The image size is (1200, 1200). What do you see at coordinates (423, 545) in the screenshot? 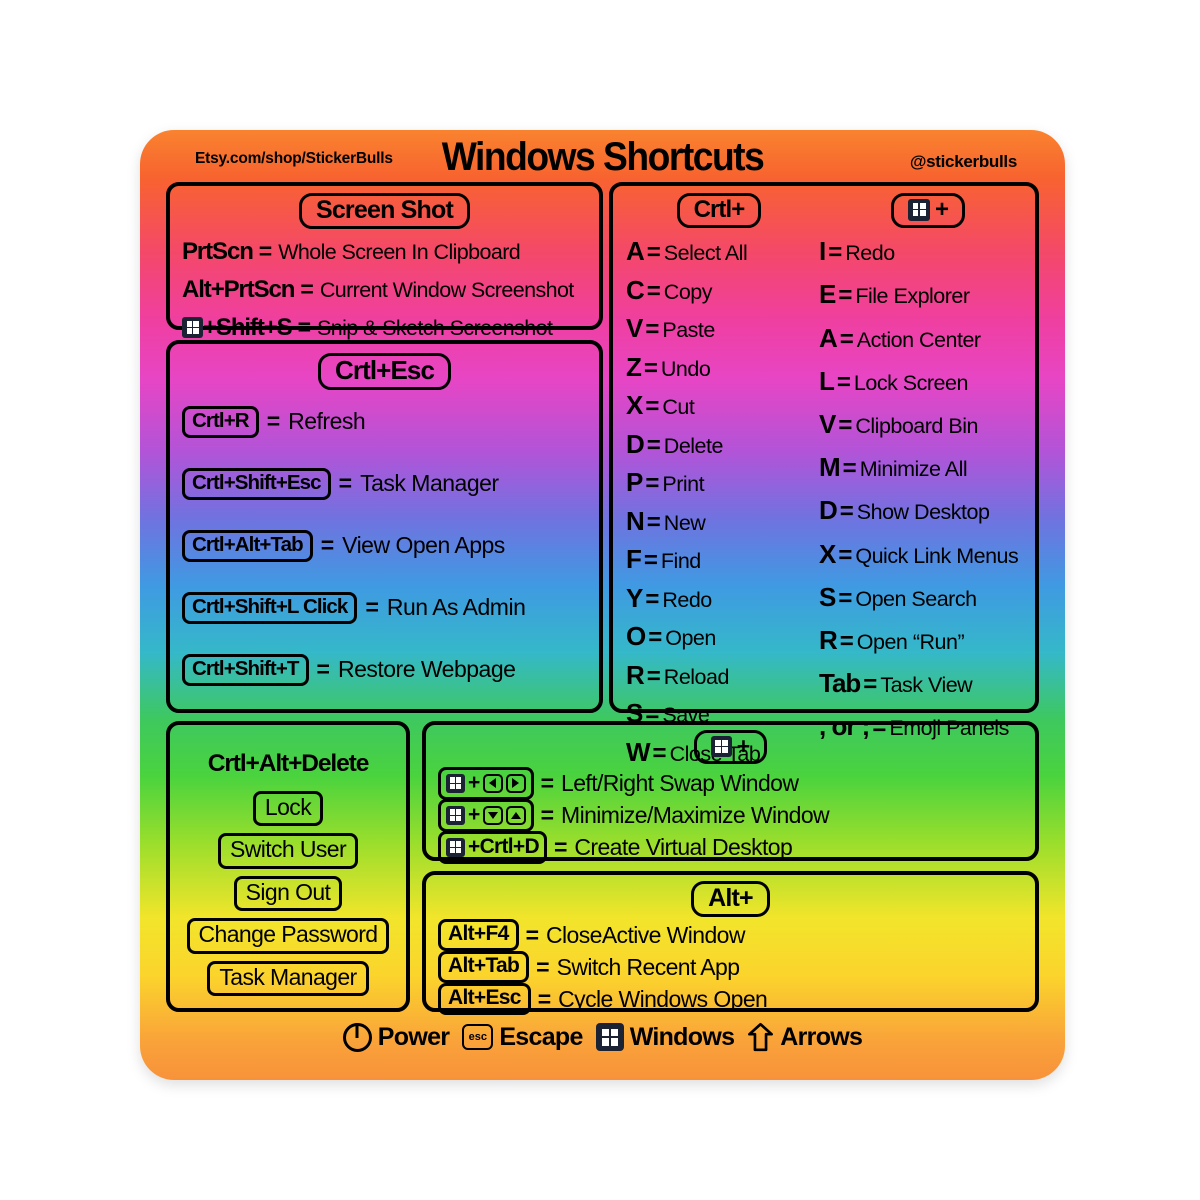
I see `shortcut-action: View Open Apps` at bounding box center [423, 545].